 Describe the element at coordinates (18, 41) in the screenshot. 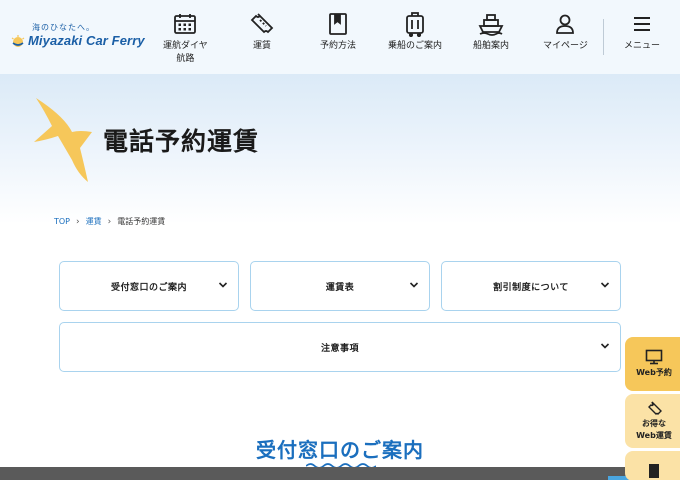

I see `logo-sun-icon` at that location.